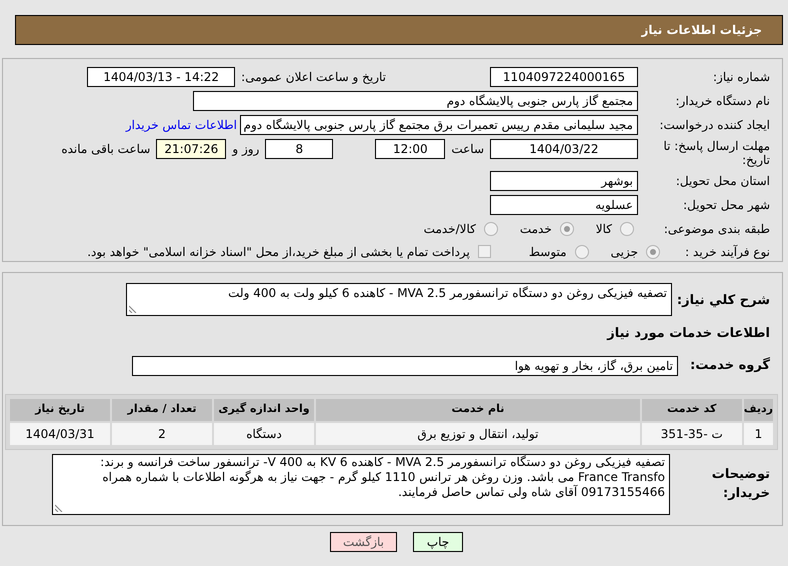 Image resolution: width=788 pixels, height=566 pixels. What do you see at coordinates (716, 153) in the screenshot?
I see `field-label: مهلت ارسال پاسخ: تا تاریخ:` at bounding box center [716, 153].